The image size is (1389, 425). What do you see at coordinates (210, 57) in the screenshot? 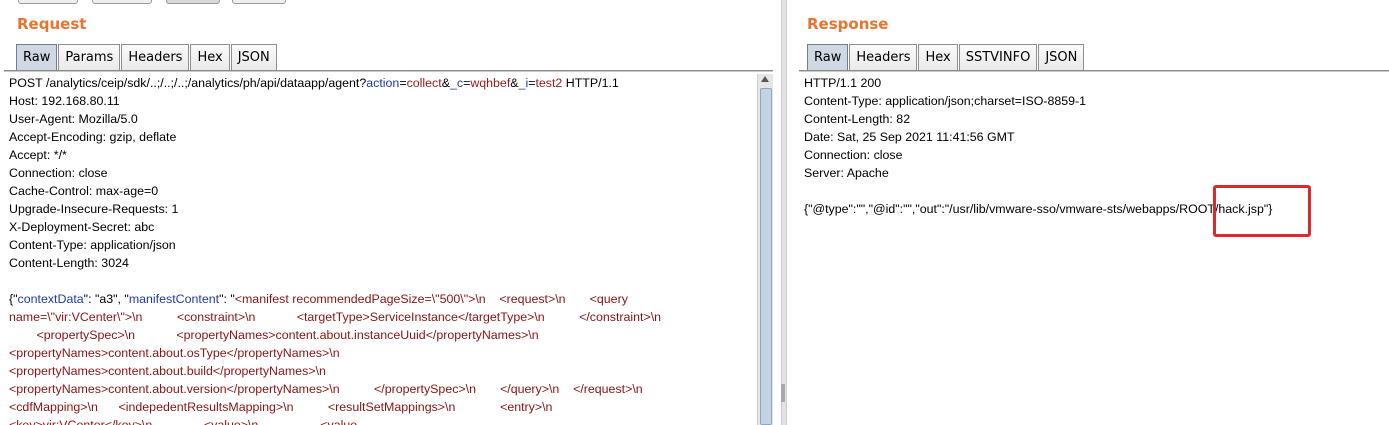
I see `request-tab-hex: Hex` at bounding box center [210, 57].